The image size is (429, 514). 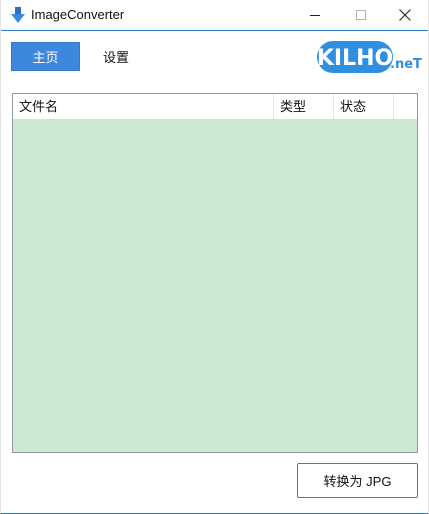 I want to click on nav-home-button: 主页, so click(x=45, y=56).